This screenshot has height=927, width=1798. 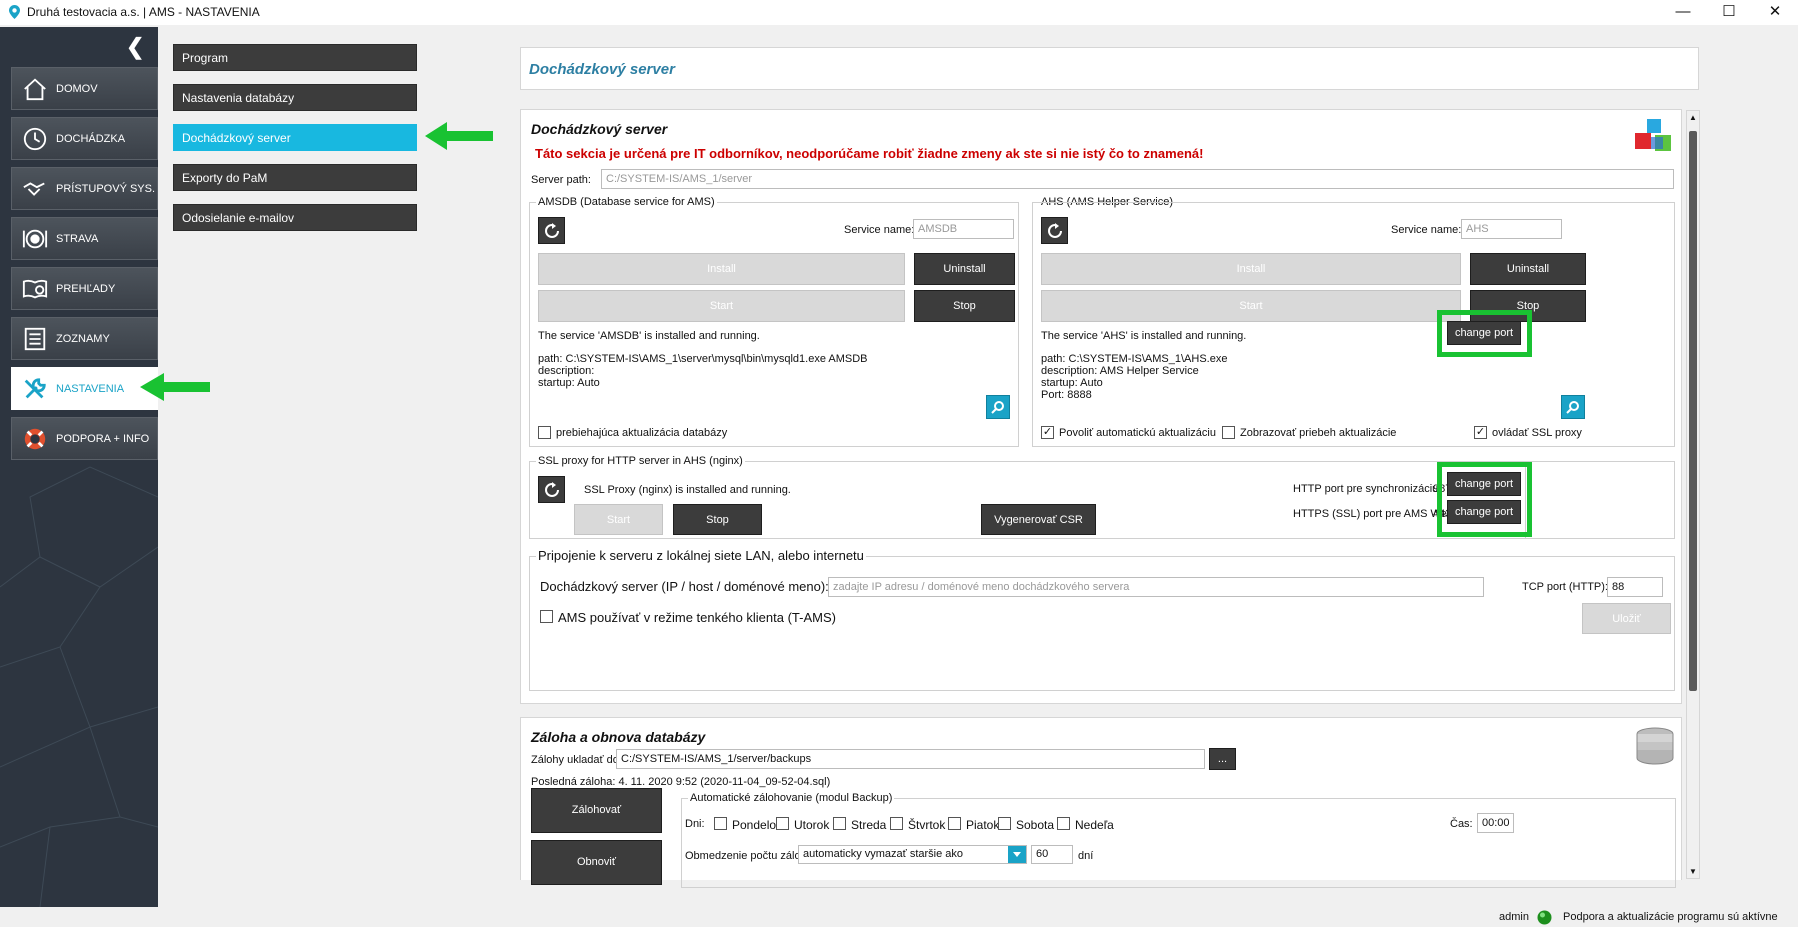 I want to click on amsdb-search-button, so click(x=998, y=407).